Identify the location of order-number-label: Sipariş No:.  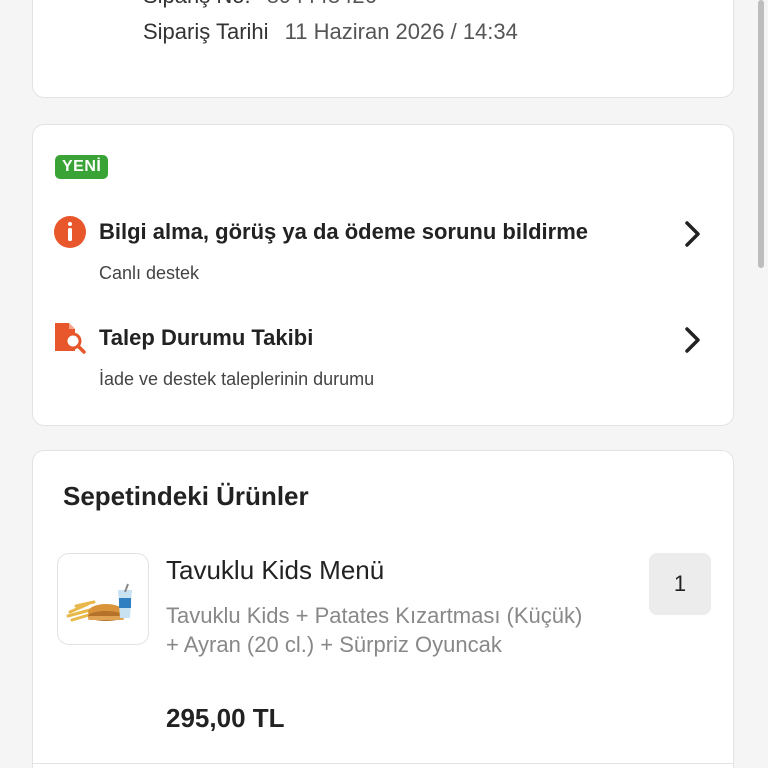
(197, 4).